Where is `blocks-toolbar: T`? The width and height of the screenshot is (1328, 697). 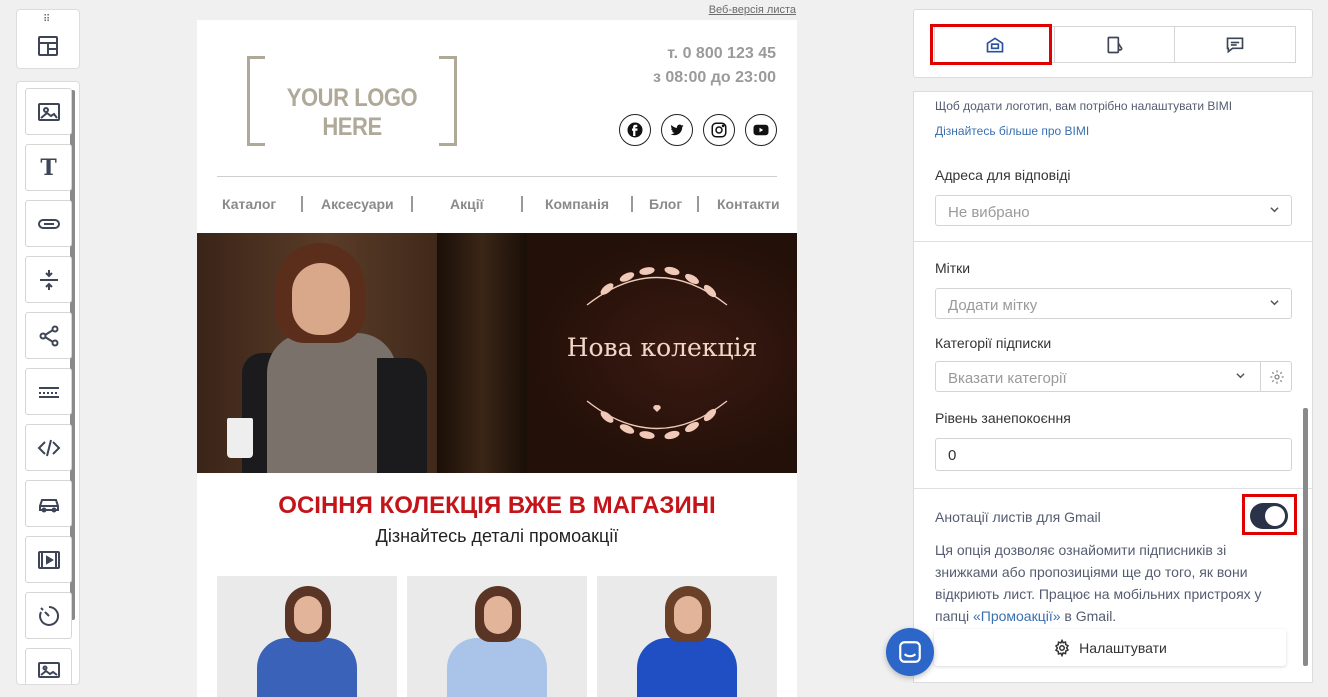 blocks-toolbar: T is located at coordinates (48, 383).